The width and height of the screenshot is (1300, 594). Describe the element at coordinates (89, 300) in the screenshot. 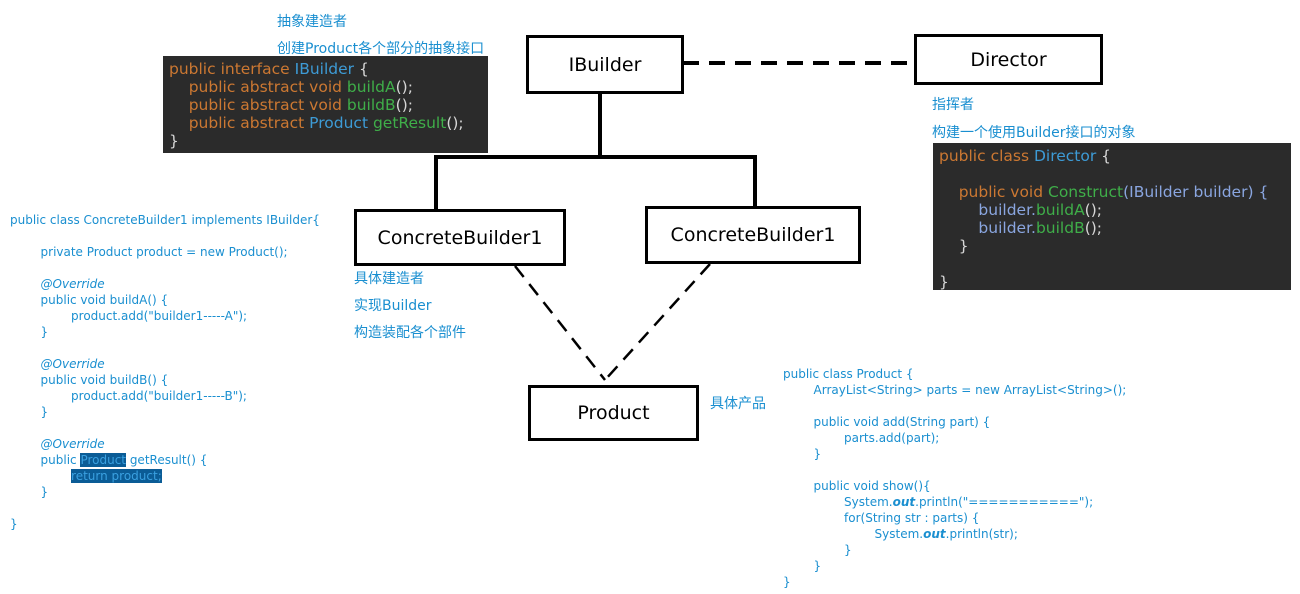

I see `code-token: public void buildA() {` at that location.